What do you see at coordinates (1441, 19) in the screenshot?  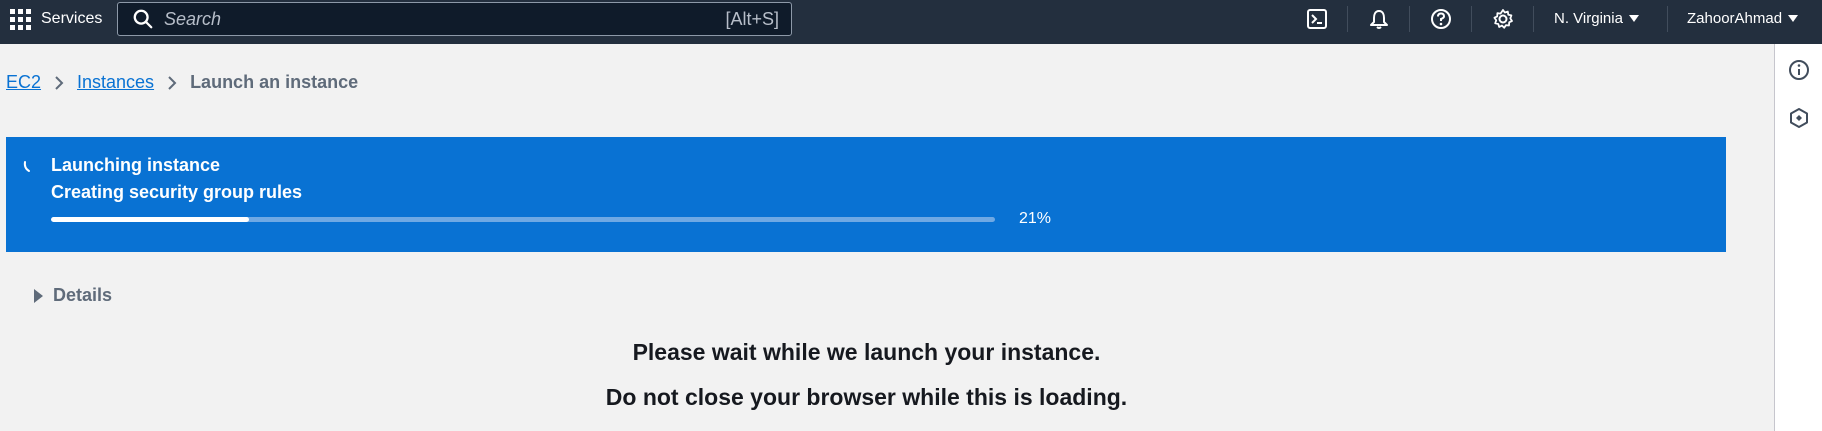 I see `help-icon` at bounding box center [1441, 19].